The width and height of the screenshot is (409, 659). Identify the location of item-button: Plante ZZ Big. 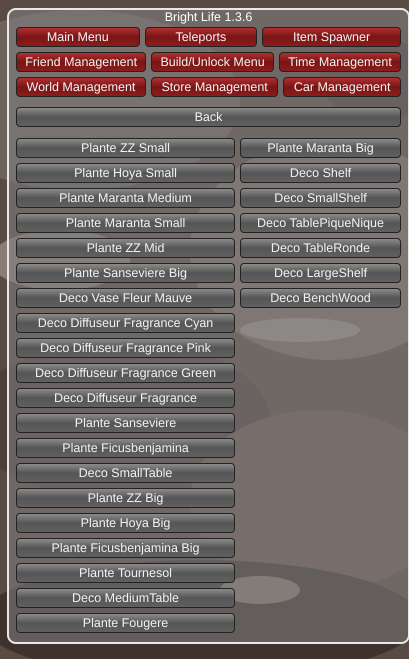
(125, 498).